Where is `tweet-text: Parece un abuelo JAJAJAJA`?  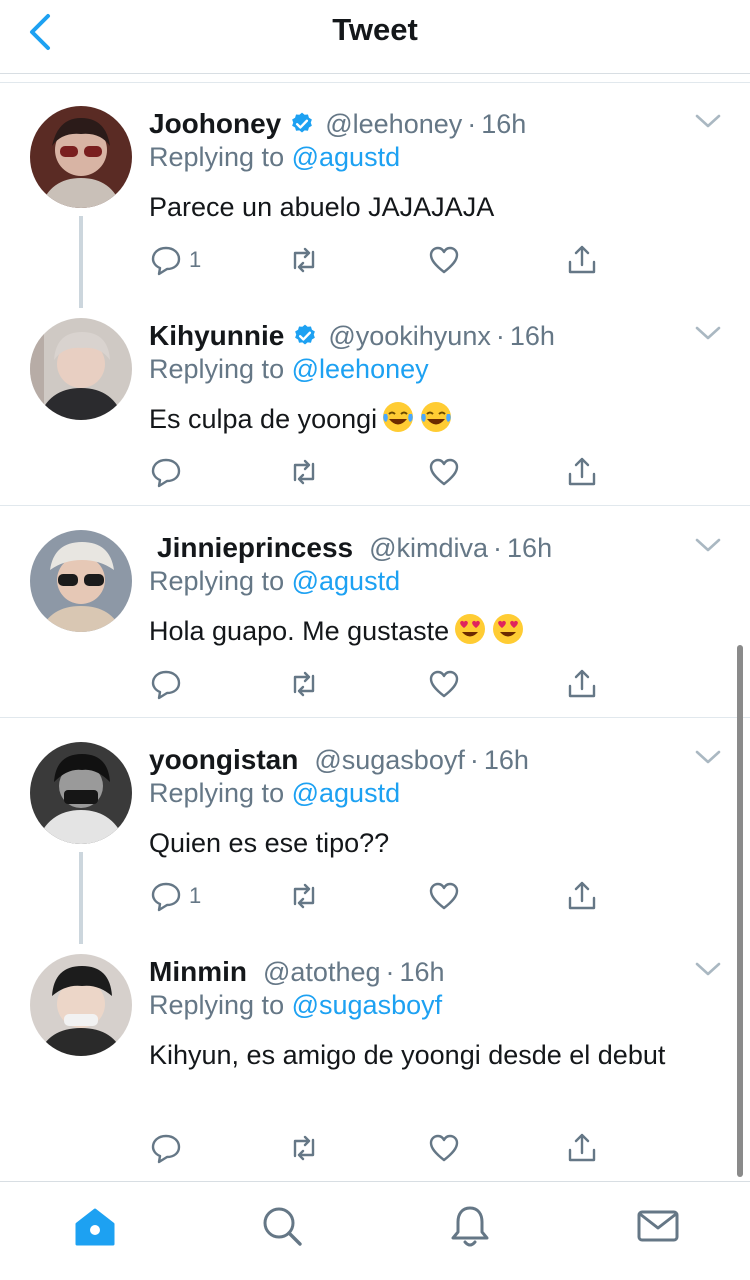
tweet-text: Parece un abuelo JAJAJAJA is located at coordinates (429, 207).